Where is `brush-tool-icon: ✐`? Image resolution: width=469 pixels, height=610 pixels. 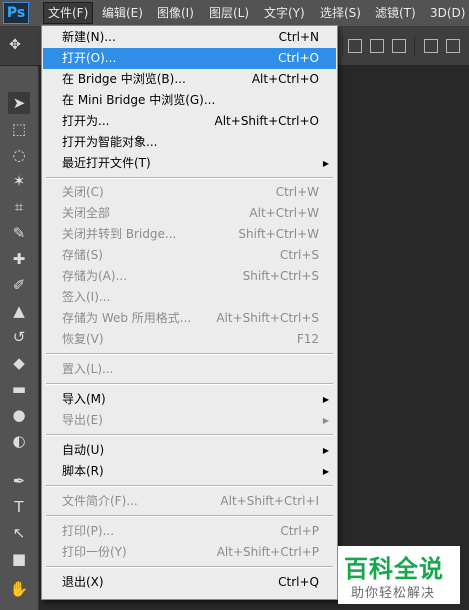
brush-tool-icon: ✐ is located at coordinates (19, 285).